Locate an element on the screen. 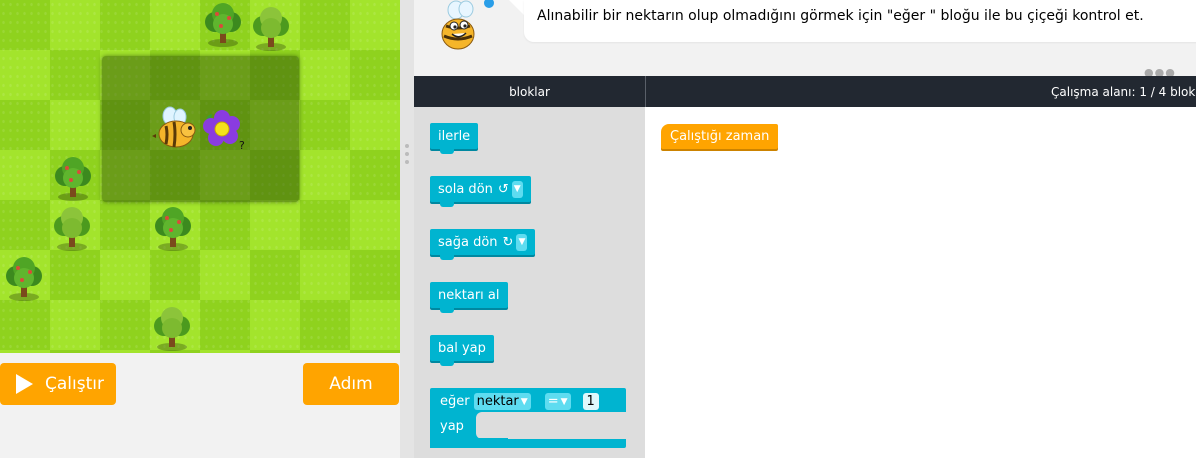 The image size is (1196, 458). make-honey-block: bal yap is located at coordinates (462, 350).